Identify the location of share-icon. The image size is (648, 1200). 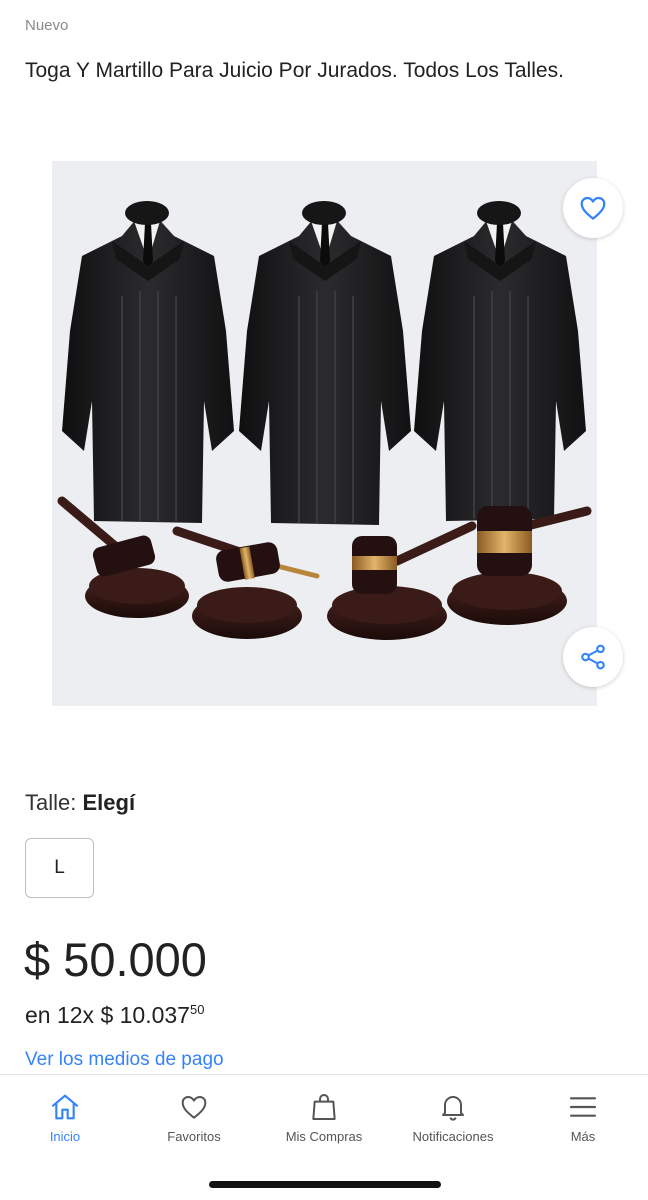
(593, 657).